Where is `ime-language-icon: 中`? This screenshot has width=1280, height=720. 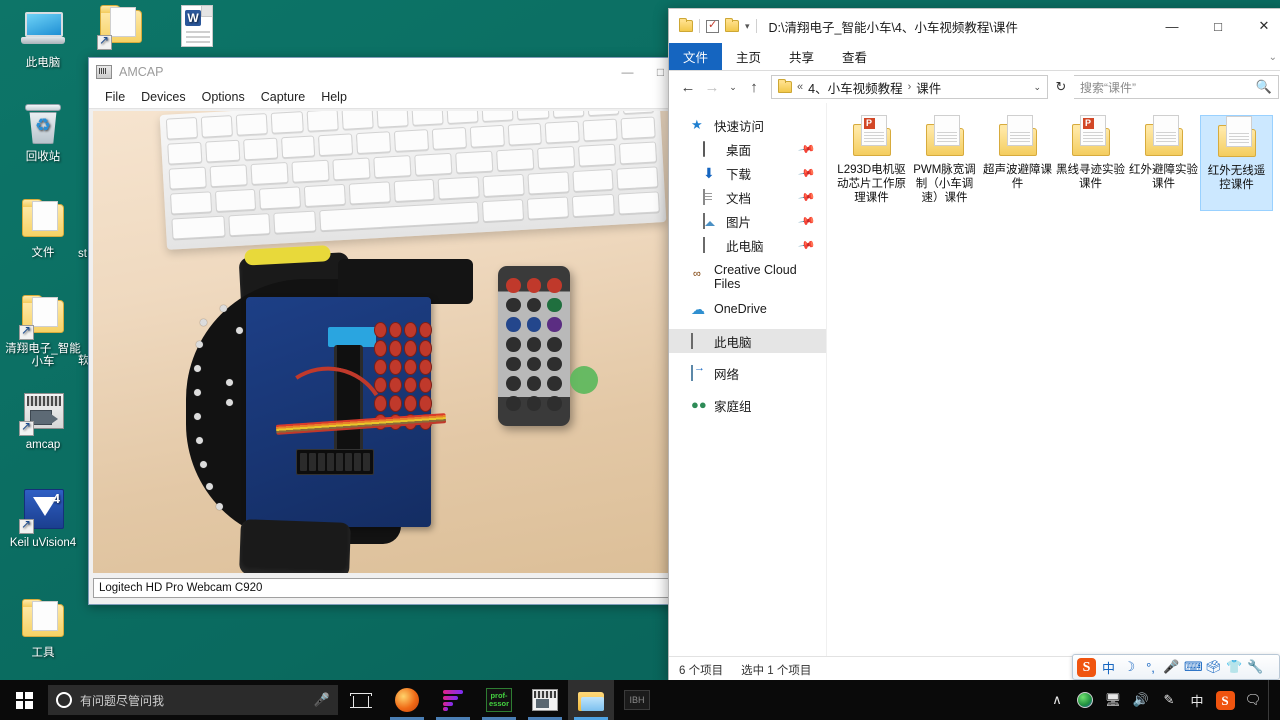
ime-language-icon: 中 is located at coordinates (1197, 700).